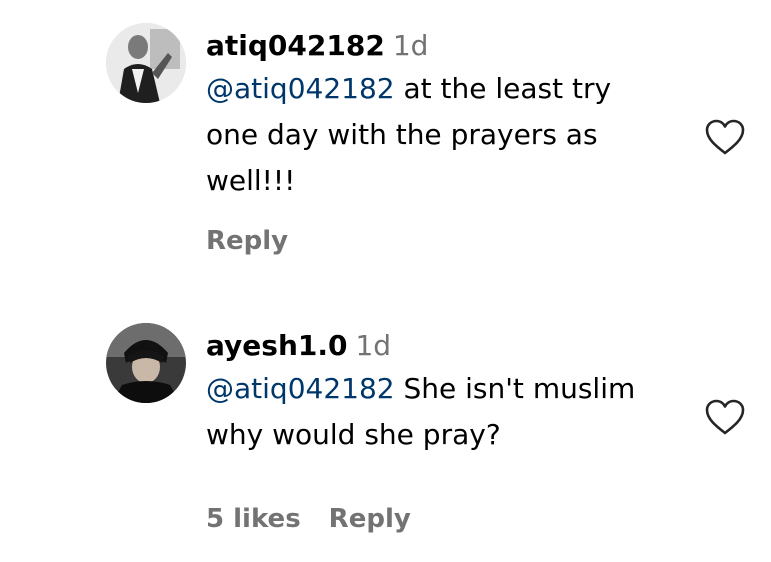  What do you see at coordinates (251, 180) in the screenshot?
I see `comment-text-part: well!!!` at bounding box center [251, 180].